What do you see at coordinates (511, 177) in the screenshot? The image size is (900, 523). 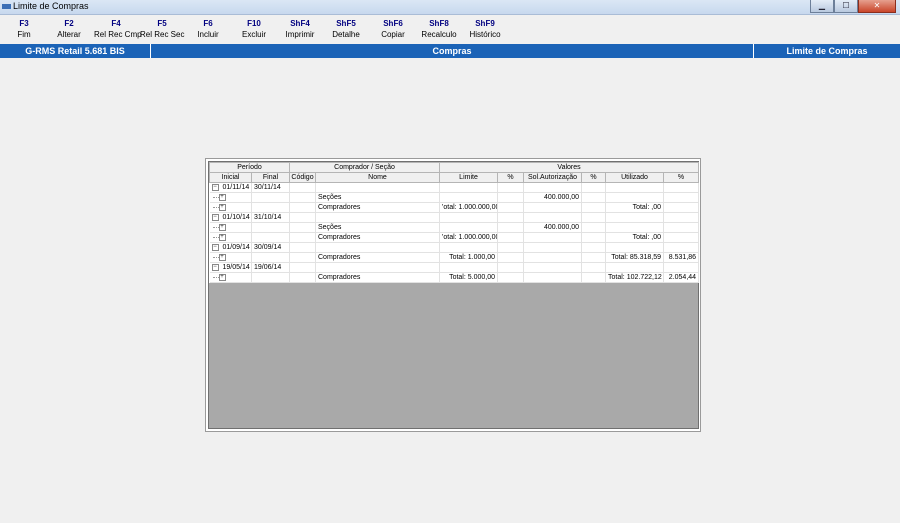 I see `column-header-limite-pct: %` at bounding box center [511, 177].